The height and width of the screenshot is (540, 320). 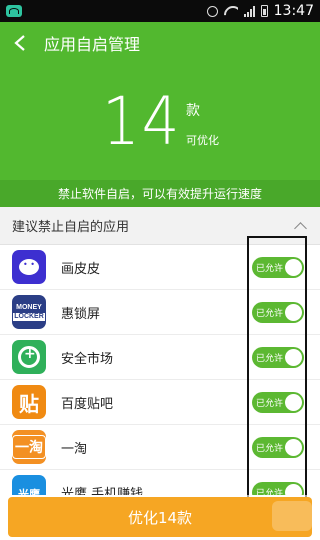 What do you see at coordinates (160, 402) in the screenshot?
I see `list-item: 贴 百度贴吧 已允许` at bounding box center [160, 402].